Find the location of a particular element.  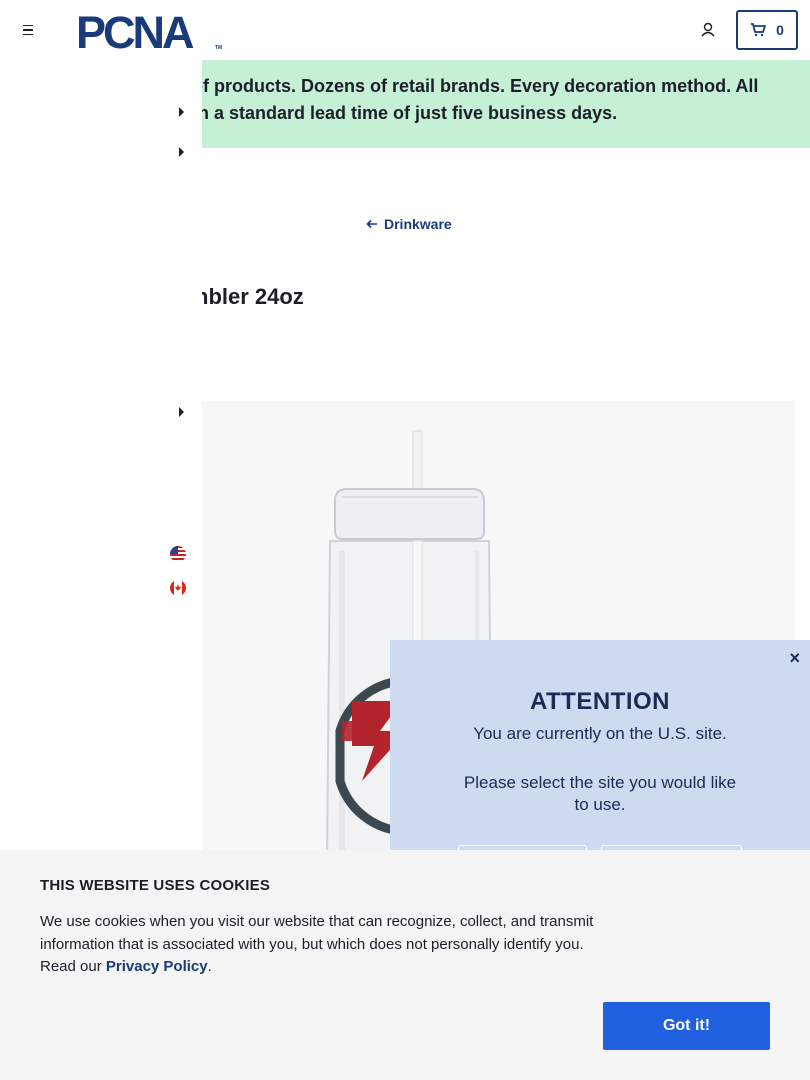

cookie-text-end: . is located at coordinates (209, 966).